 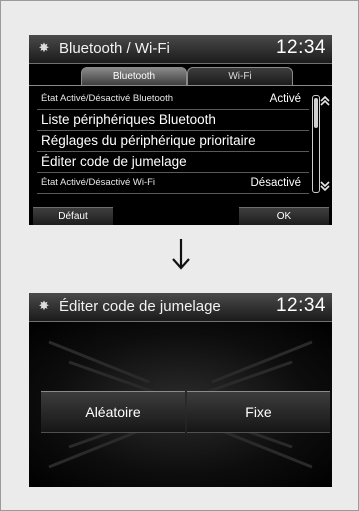 I want to click on screen-title: Bluetooth / Wi-Fi, so click(x=114, y=48).